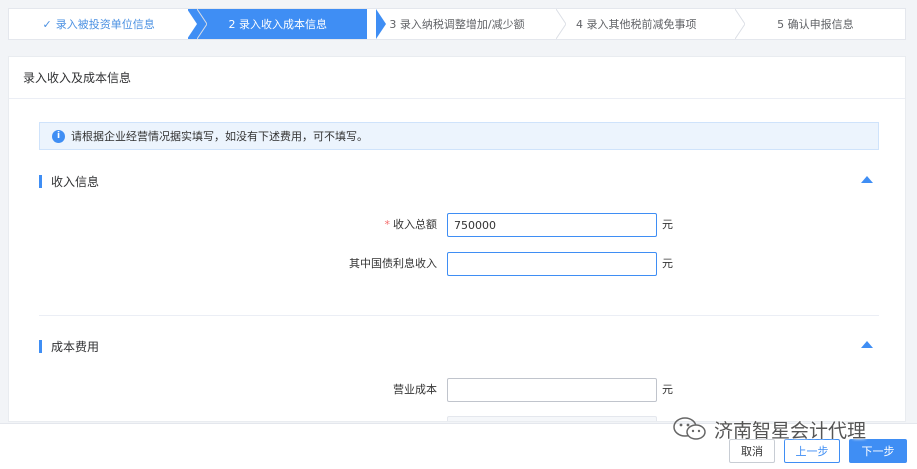  I want to click on treasury-interest-row: 其中国债利息收入 元, so click(457, 264).